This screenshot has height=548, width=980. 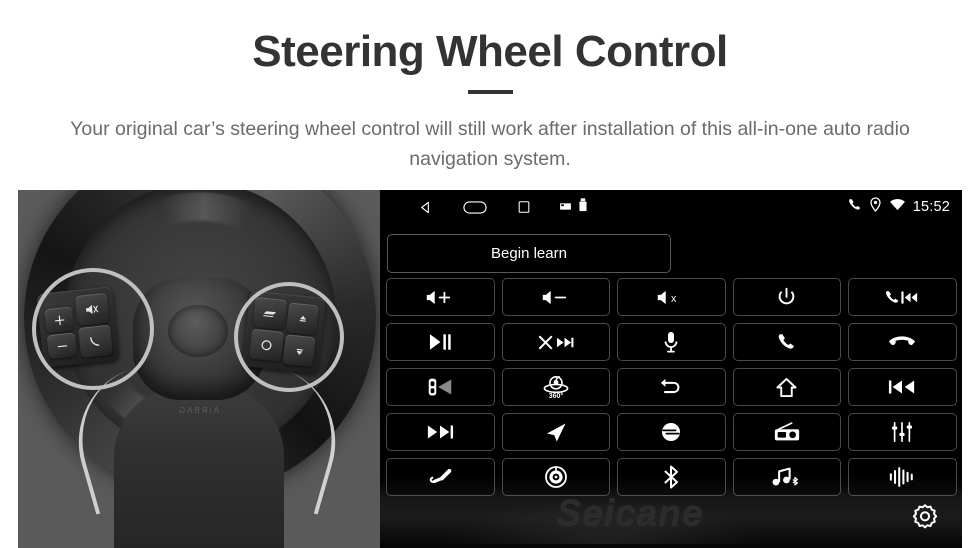 I want to click on svg-text: x, so click(x=674, y=298).